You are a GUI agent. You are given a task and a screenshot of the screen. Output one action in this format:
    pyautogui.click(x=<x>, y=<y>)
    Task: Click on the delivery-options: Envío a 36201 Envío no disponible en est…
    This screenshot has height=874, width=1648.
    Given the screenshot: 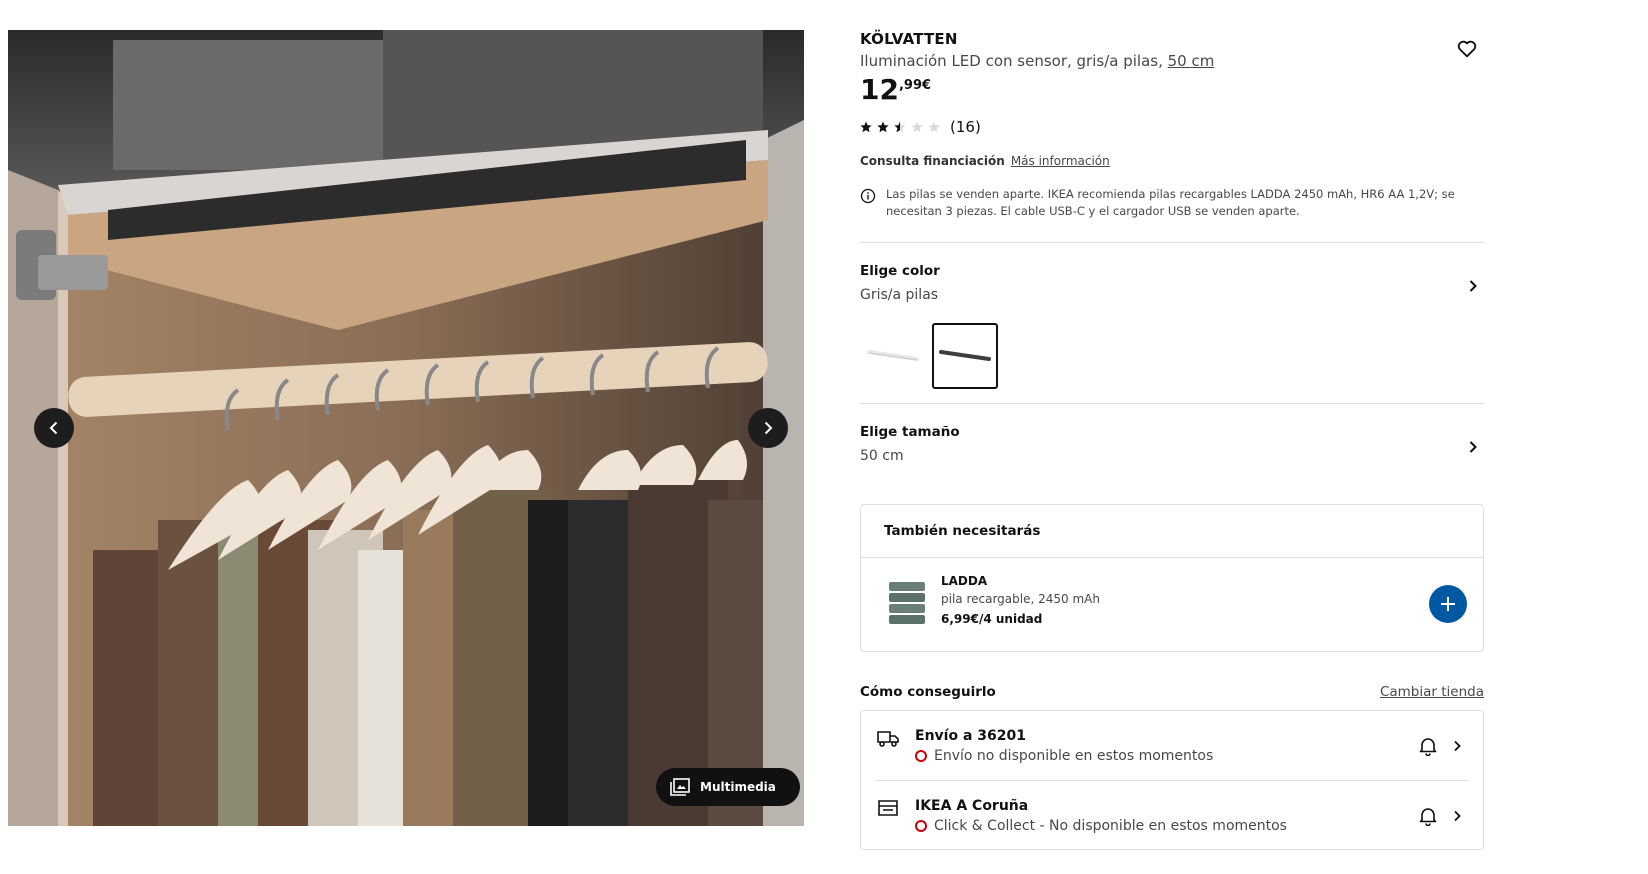 What is the action you would take?
    pyautogui.click(x=1172, y=780)
    